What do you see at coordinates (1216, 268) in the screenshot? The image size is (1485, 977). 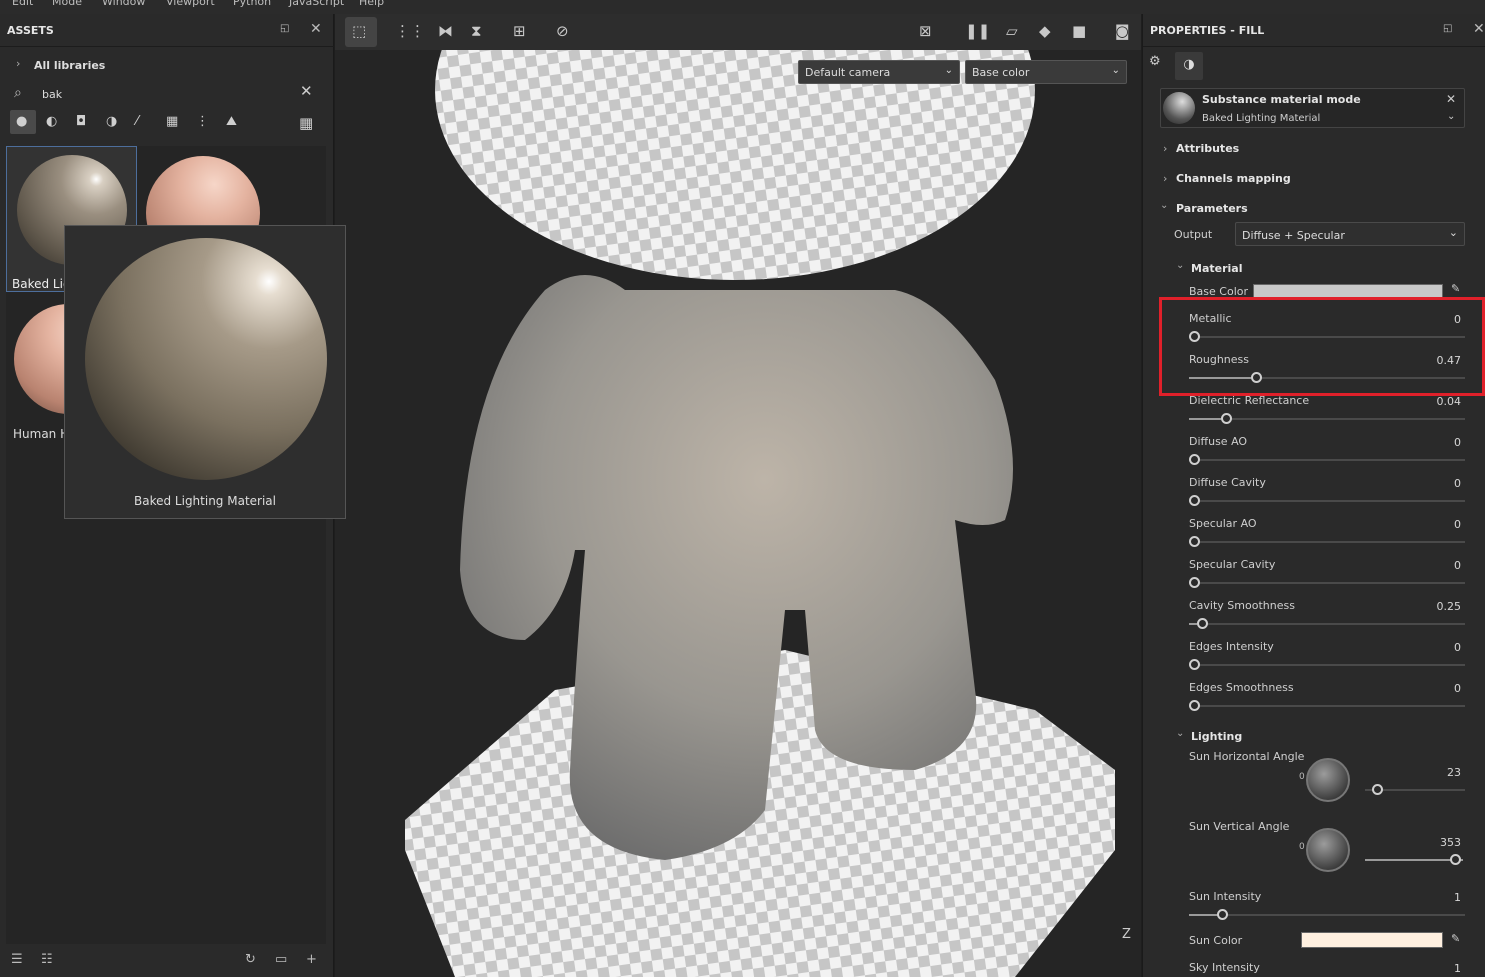 I see `section-material: Material` at bounding box center [1216, 268].